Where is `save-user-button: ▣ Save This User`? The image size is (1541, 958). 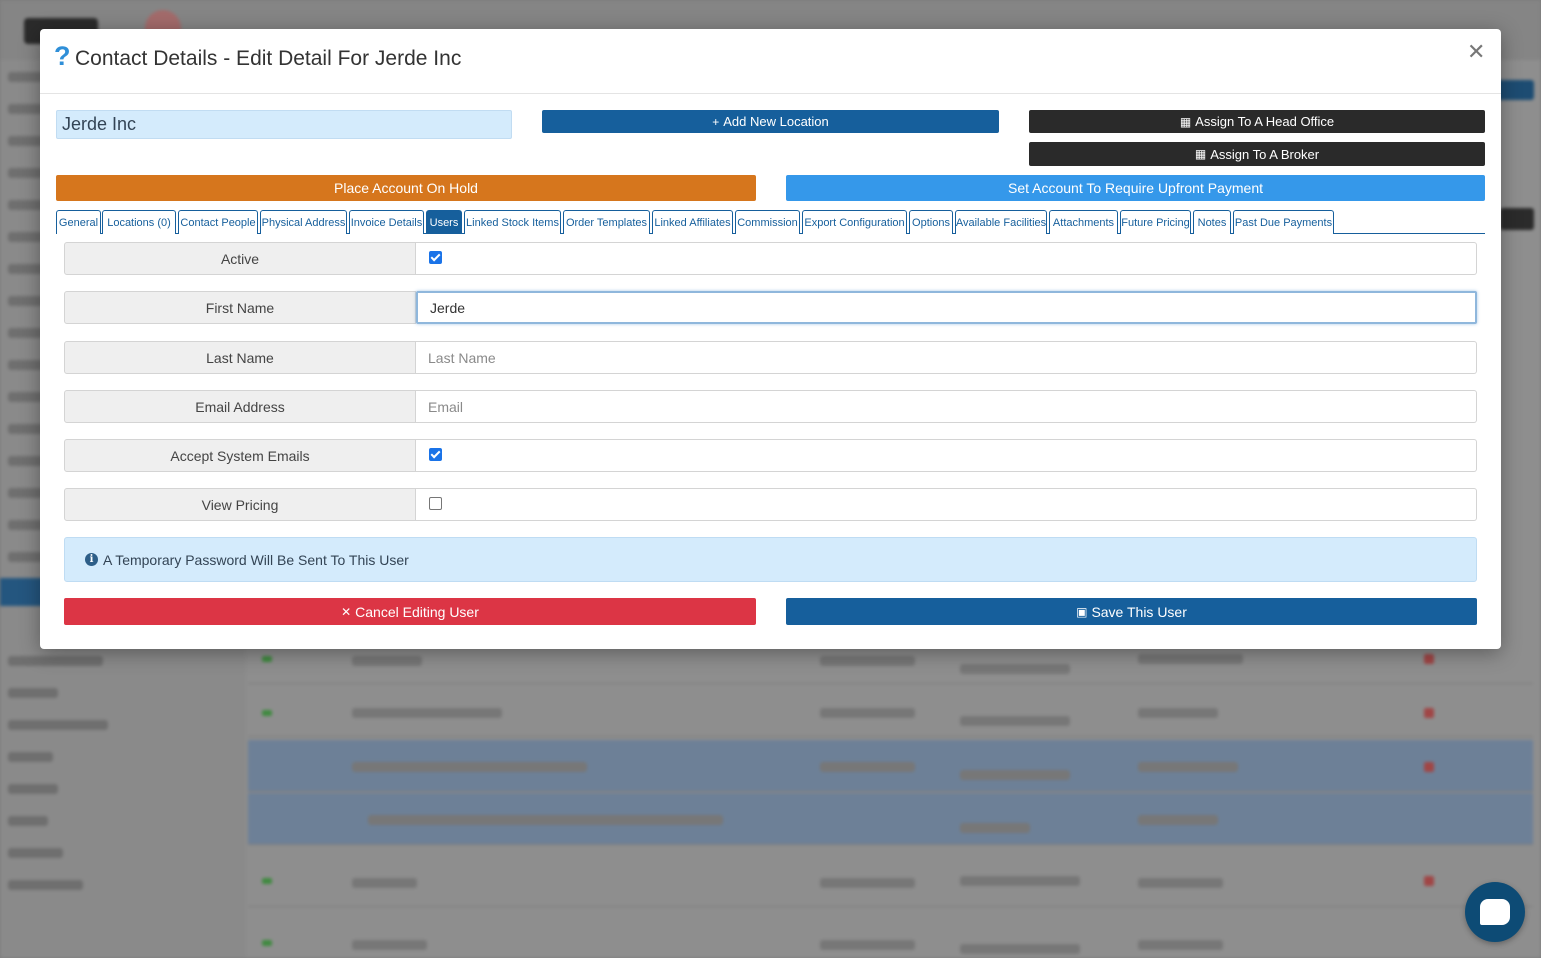 save-user-button: ▣ Save This User is located at coordinates (1131, 611).